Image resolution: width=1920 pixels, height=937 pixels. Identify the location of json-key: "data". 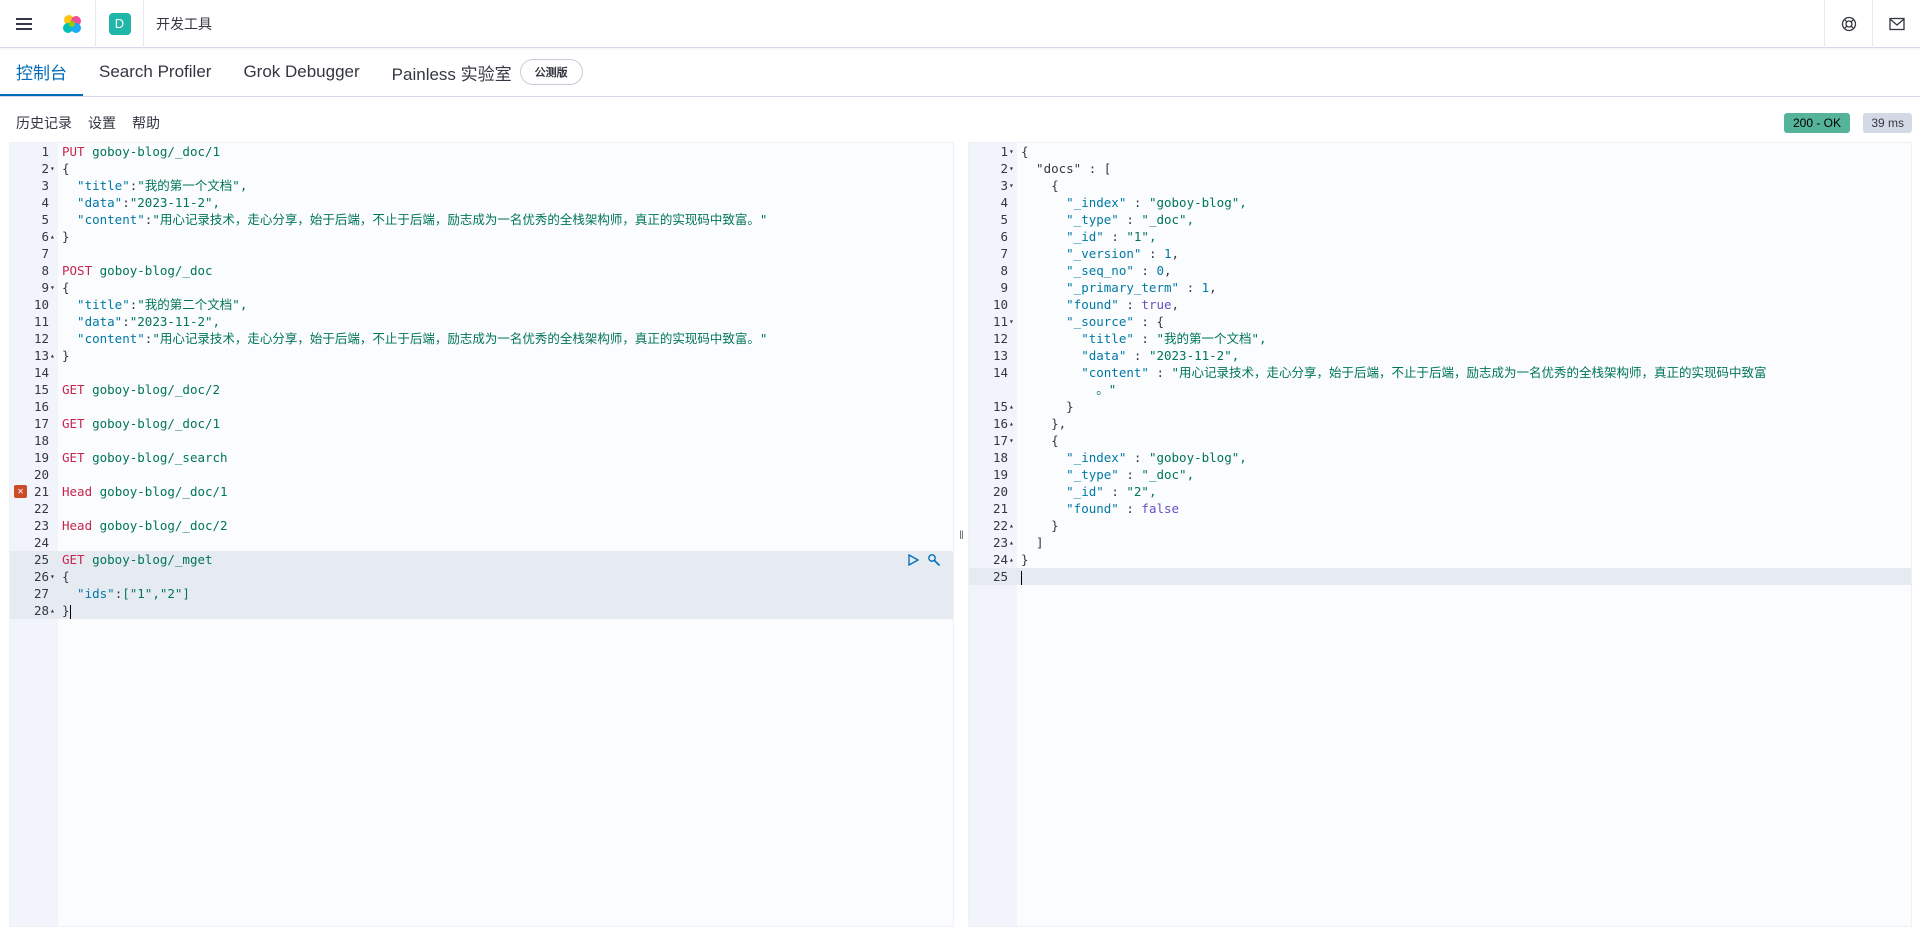
(92, 202).